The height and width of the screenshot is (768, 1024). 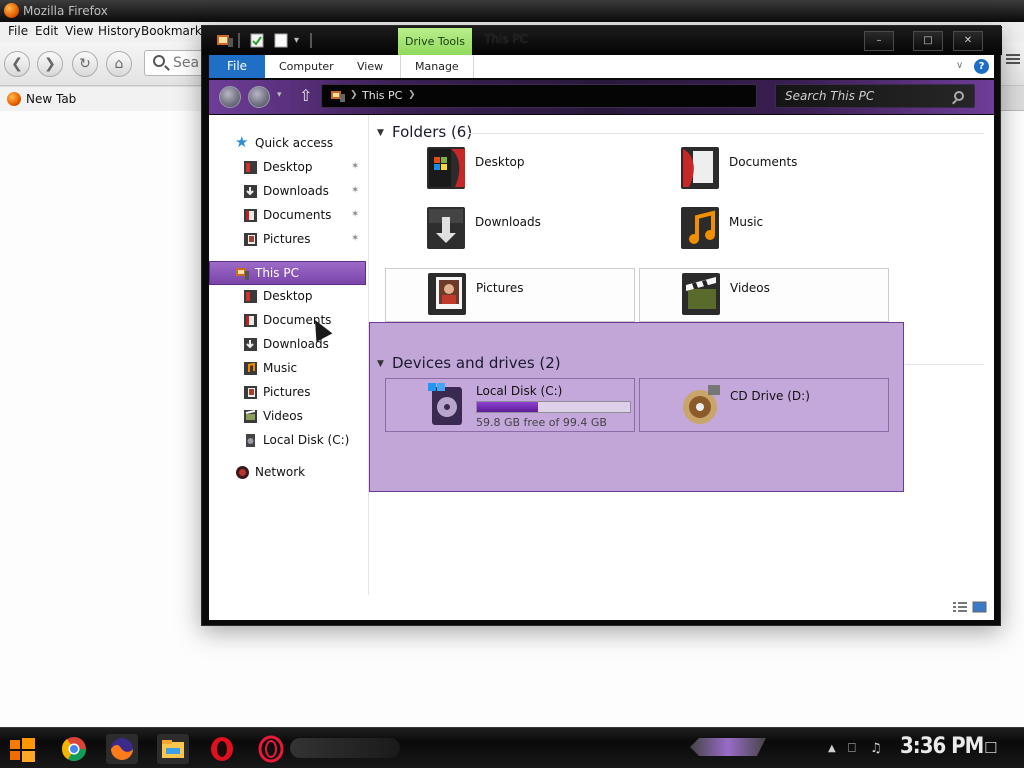 What do you see at coordinates (764, 405) in the screenshot?
I see `drive-cd-d: CD Drive (D:)` at bounding box center [764, 405].